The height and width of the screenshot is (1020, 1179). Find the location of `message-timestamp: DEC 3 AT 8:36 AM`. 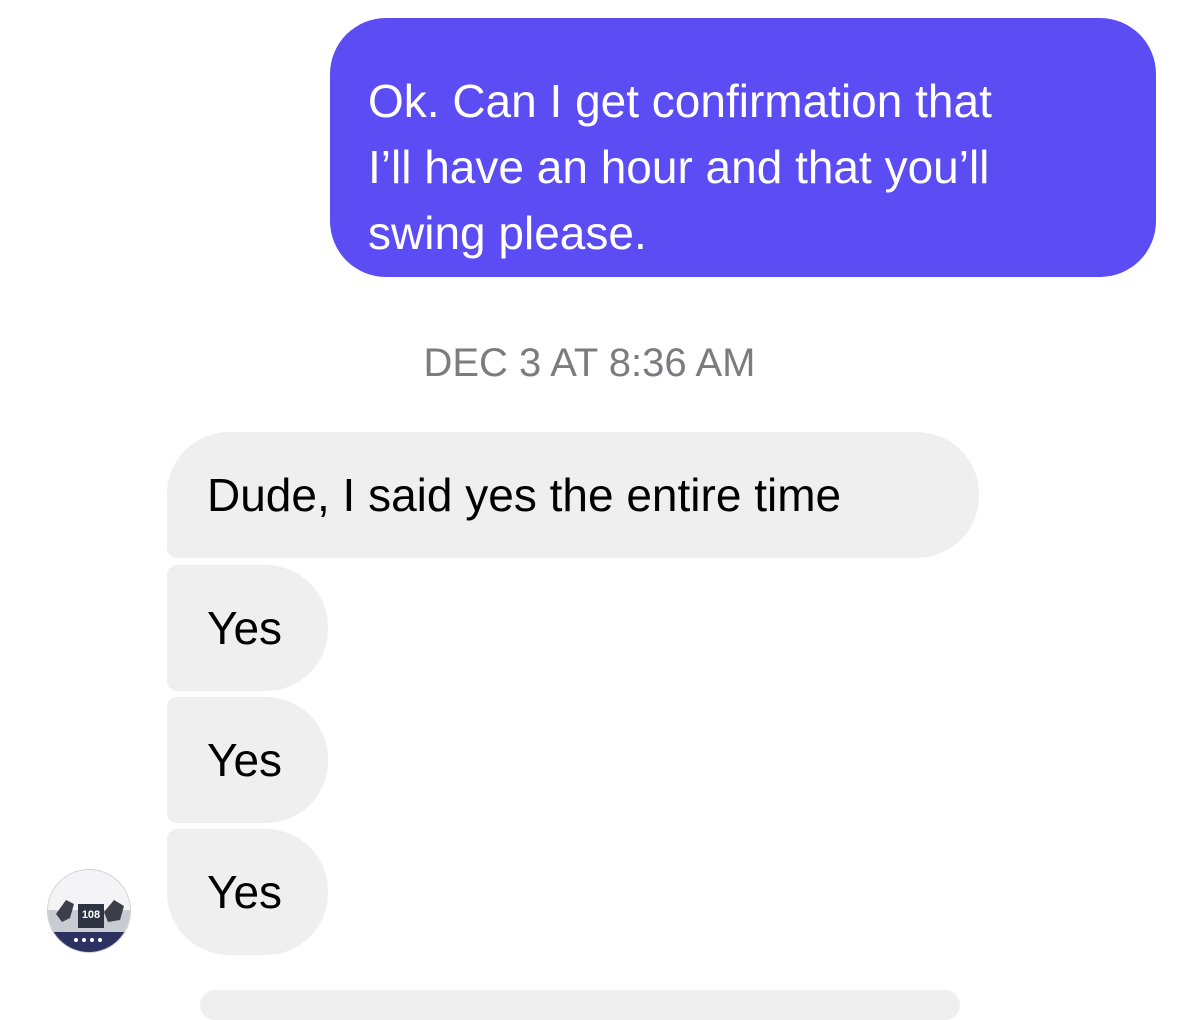

message-timestamp: DEC 3 AT 8:36 AM is located at coordinates (589, 363).